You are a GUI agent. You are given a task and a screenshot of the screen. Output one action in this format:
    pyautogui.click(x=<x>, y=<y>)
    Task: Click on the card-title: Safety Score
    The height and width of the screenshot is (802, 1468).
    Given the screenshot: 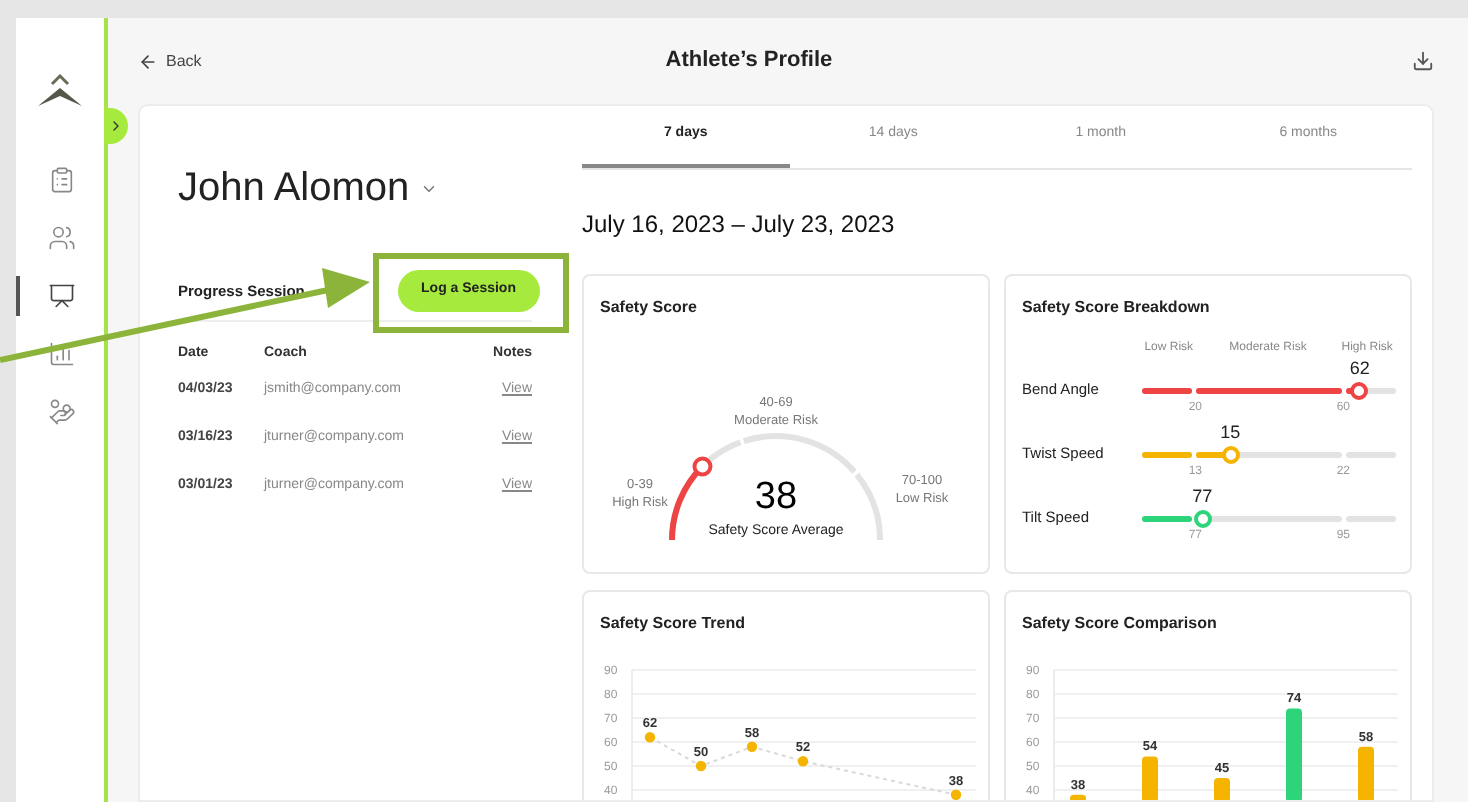 What is the action you would take?
    pyautogui.click(x=649, y=308)
    